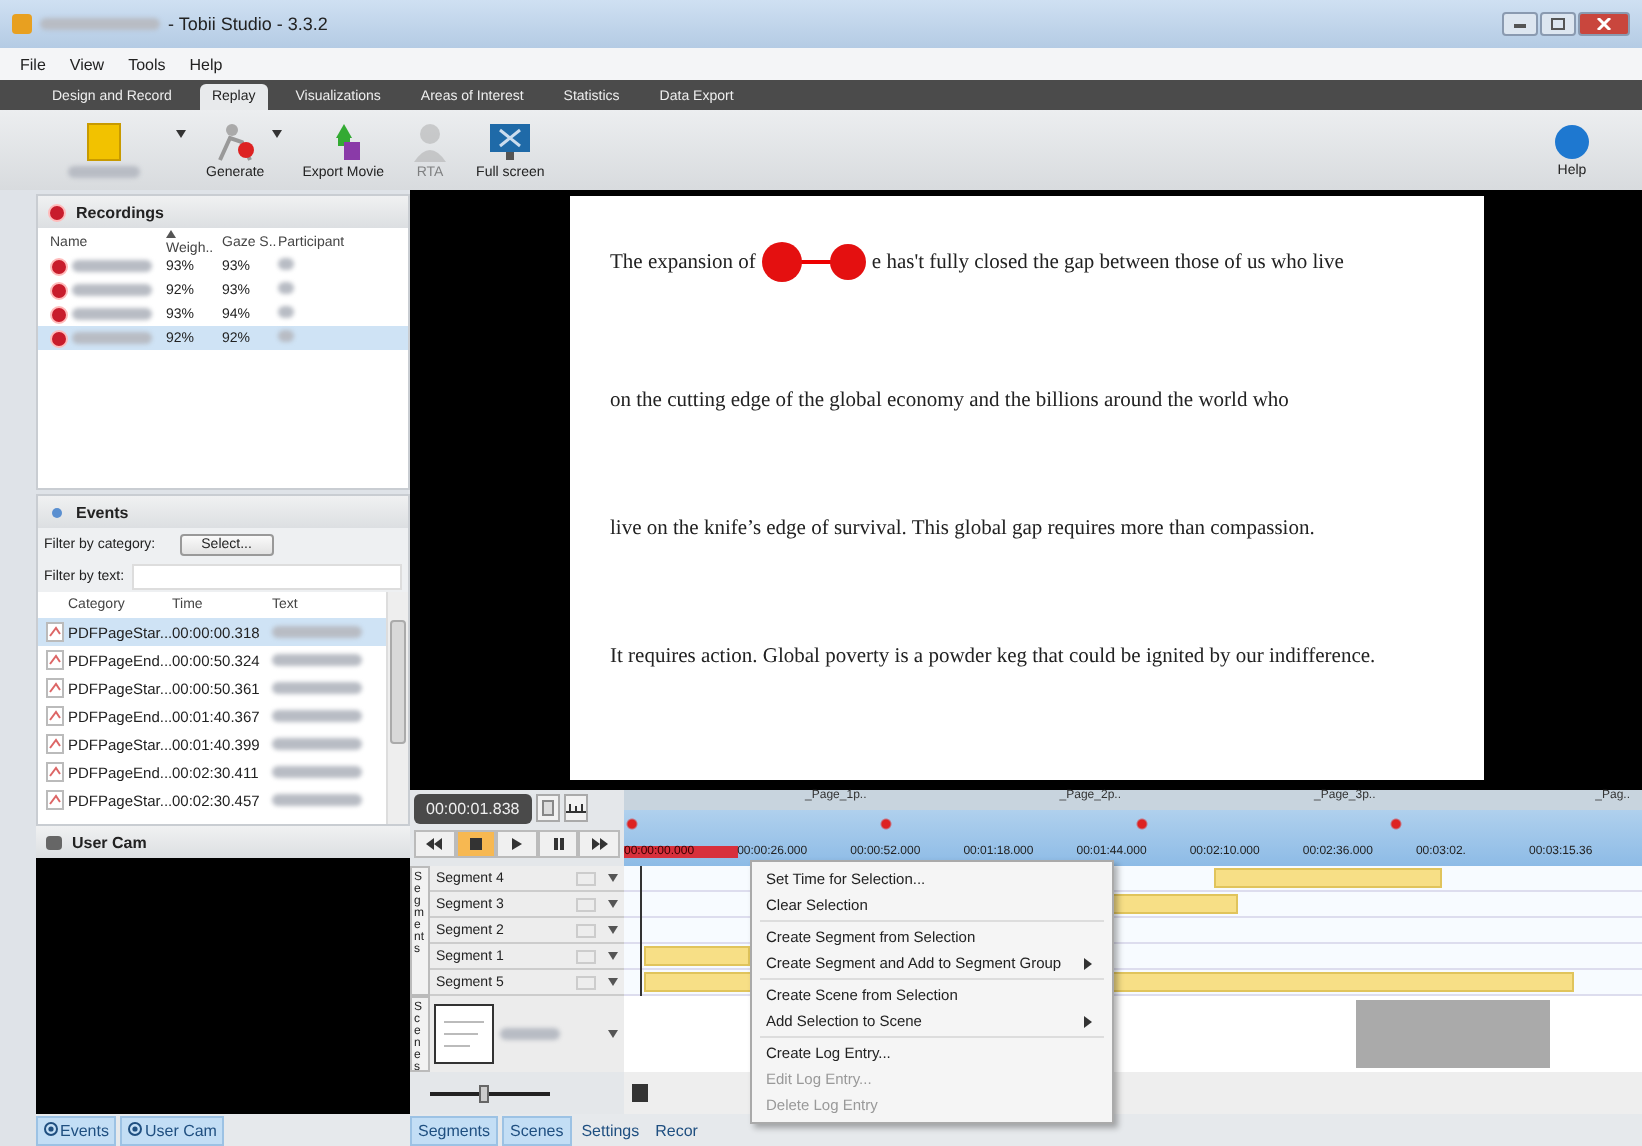 Image resolution: width=1642 pixels, height=1146 pixels. What do you see at coordinates (962, 529) in the screenshot?
I see `document-text: live on the knife’s edge of survival. This global gap requires more than compassion.` at bounding box center [962, 529].